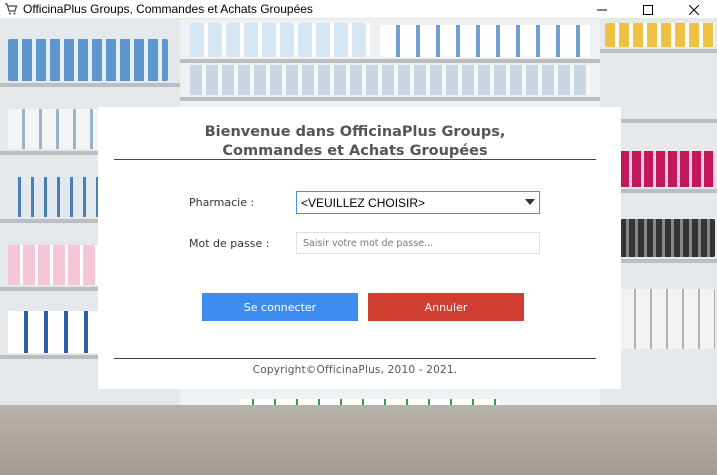  I want to click on window-controls, so click(648, 9).